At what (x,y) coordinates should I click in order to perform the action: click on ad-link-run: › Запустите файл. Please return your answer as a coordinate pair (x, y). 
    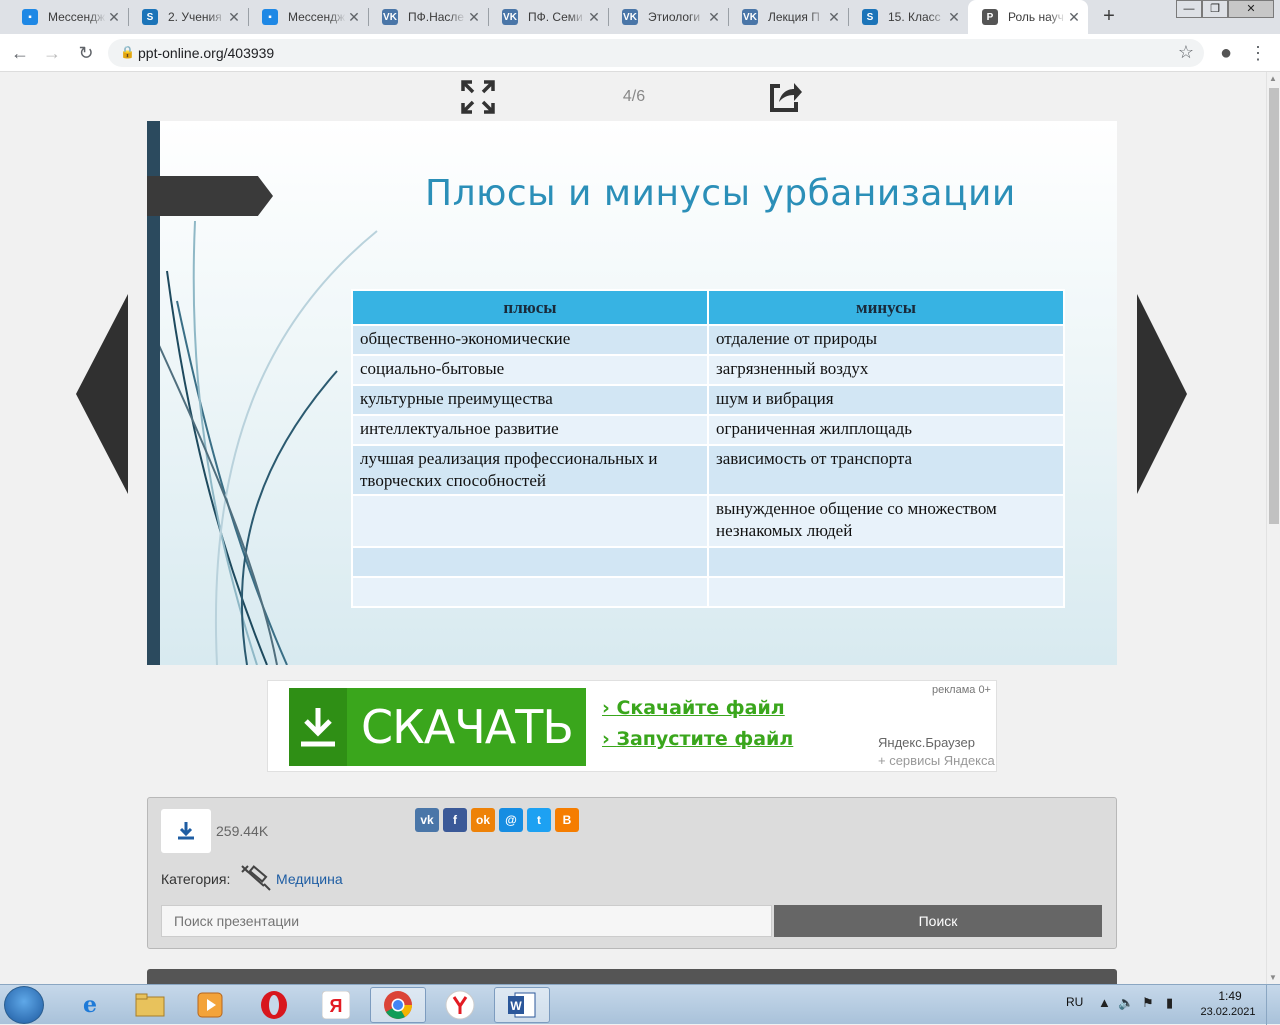
    Looking at the image, I should click on (697, 739).